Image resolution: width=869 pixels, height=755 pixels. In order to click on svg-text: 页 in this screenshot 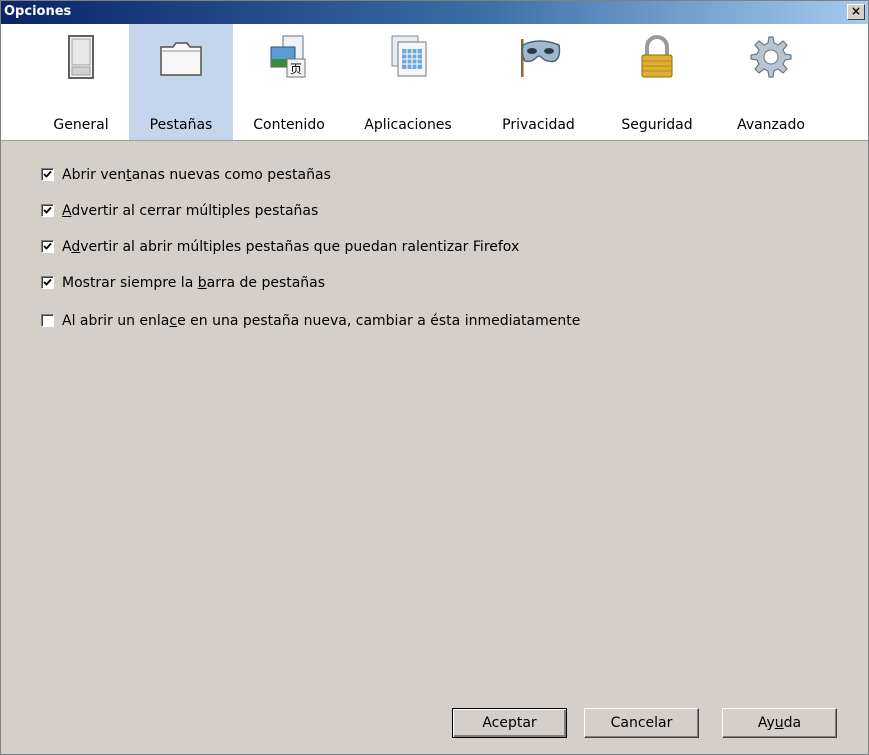, I will do `click(296, 69)`.